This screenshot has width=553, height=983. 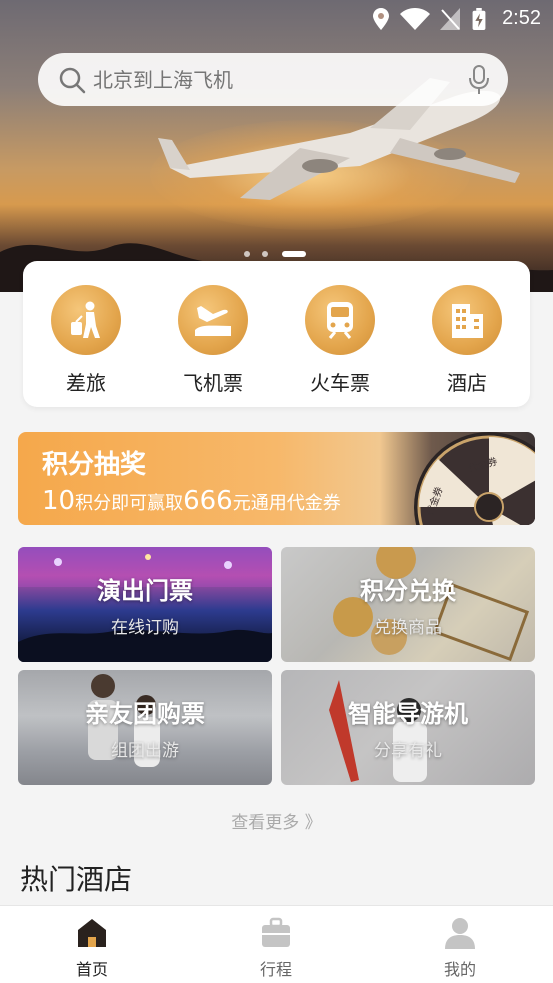 I want to click on promo-amount-number: 666, so click(x=208, y=501).